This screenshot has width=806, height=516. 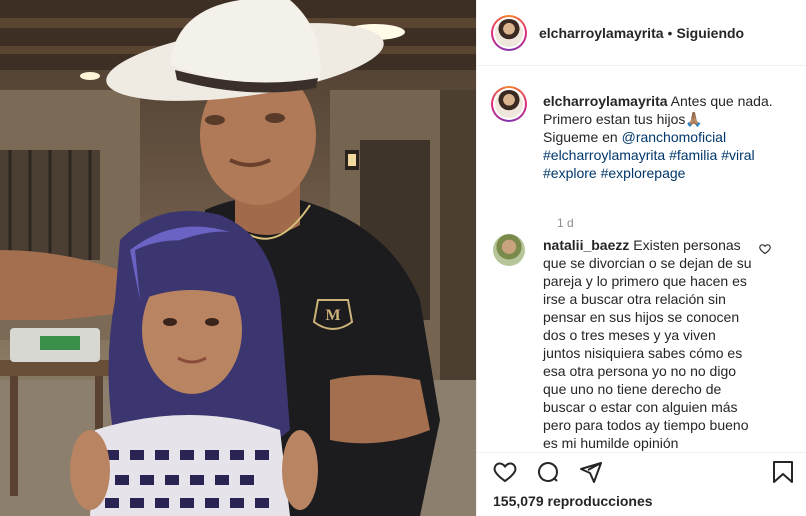 I want to click on hashtag-link: #explorepage, so click(x=643, y=173).